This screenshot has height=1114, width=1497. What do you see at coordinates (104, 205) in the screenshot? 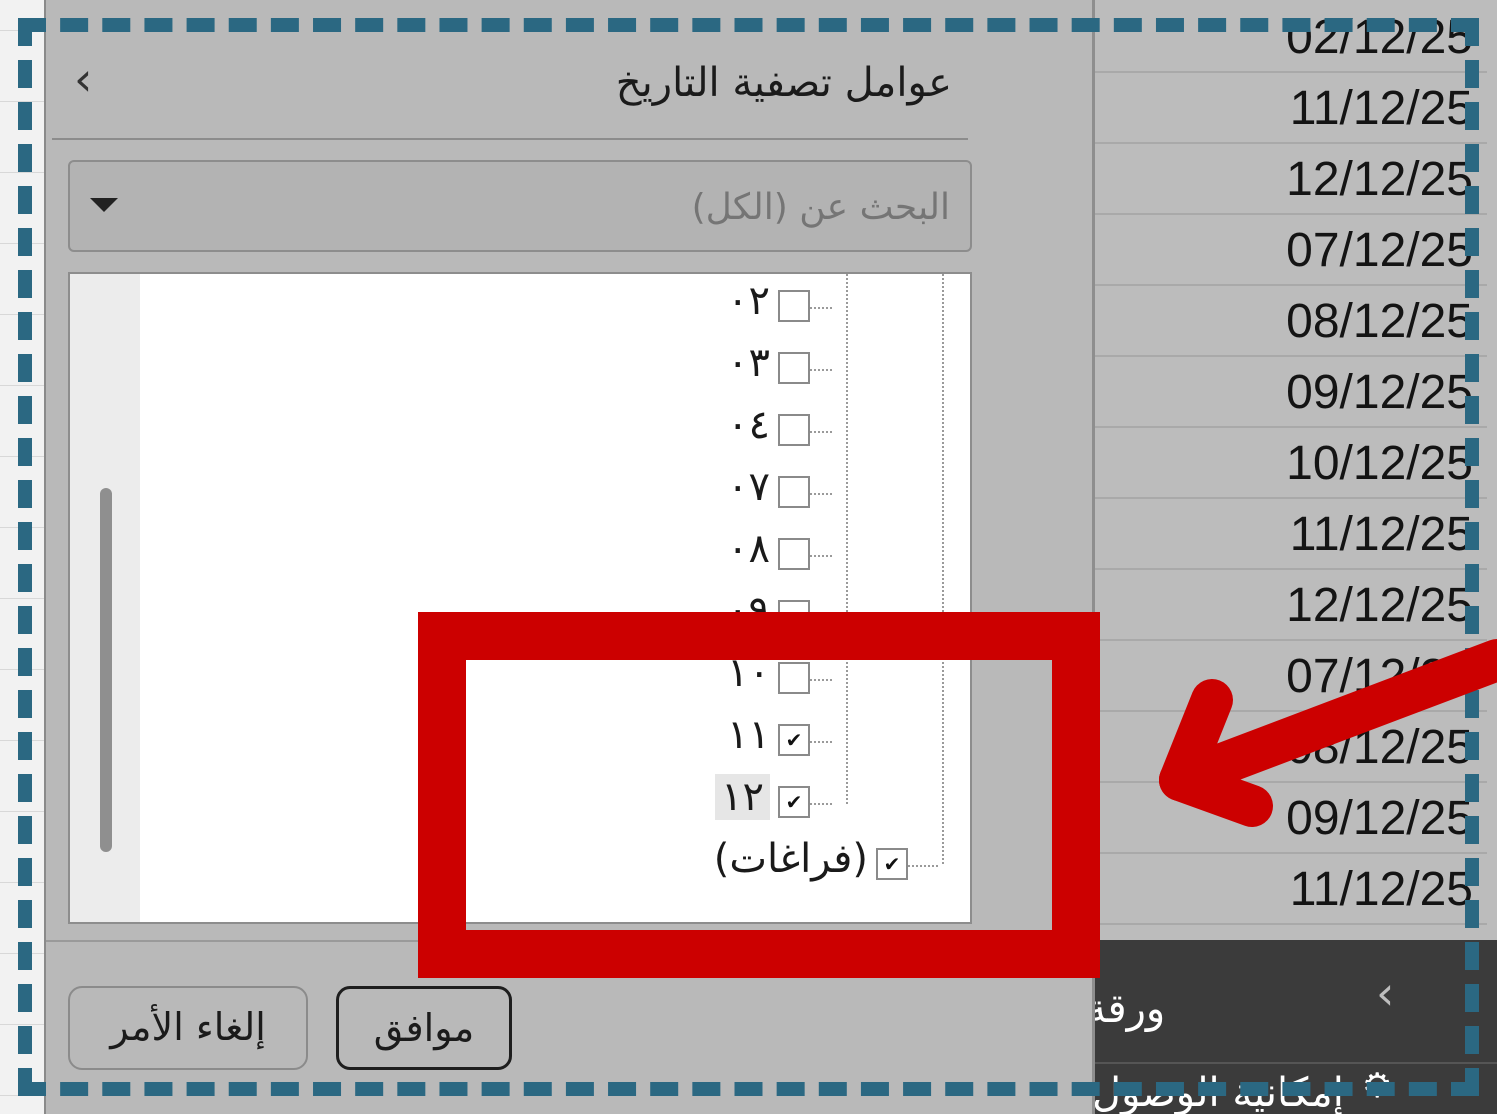
I see `dropdown-arrow-icon` at bounding box center [104, 205].